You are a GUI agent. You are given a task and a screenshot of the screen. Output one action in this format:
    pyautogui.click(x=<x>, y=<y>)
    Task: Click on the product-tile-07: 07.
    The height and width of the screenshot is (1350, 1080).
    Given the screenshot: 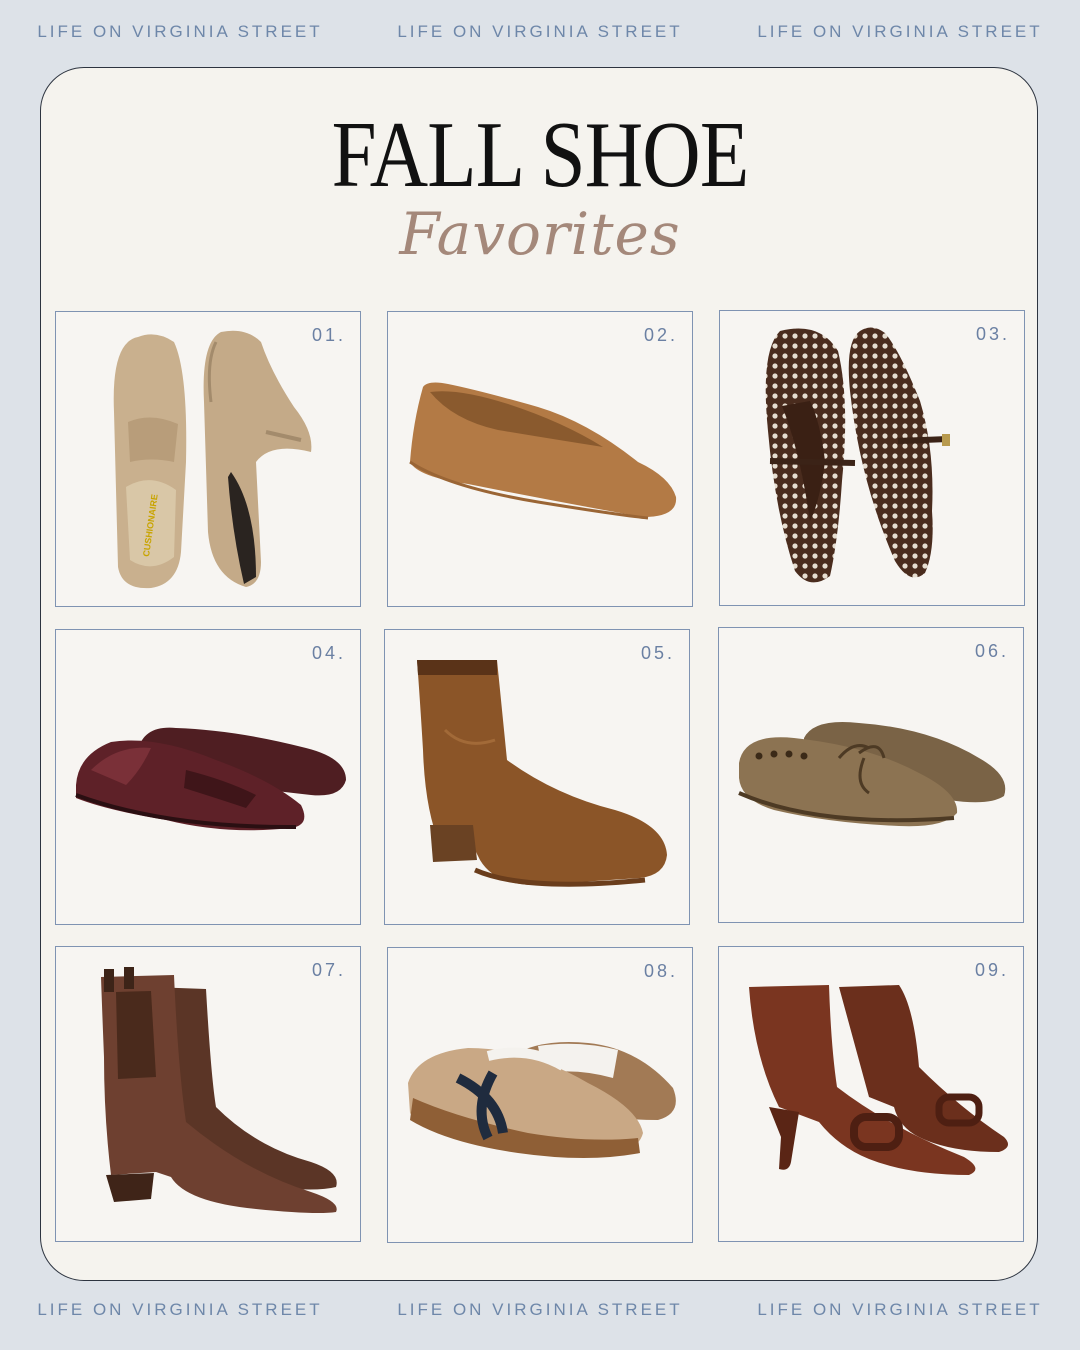 What is the action you would take?
    pyautogui.click(x=208, y=1094)
    